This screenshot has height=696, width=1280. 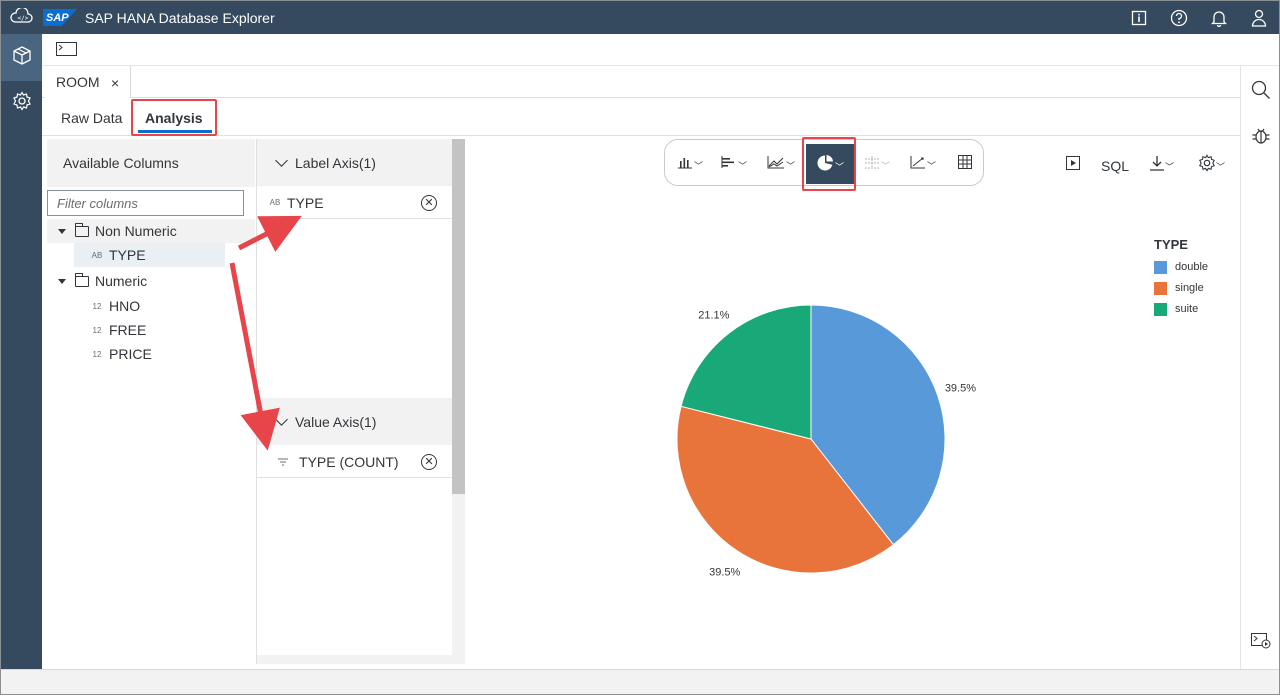 I want to click on view-tabs: Raw Data Analysis, so click(x=641, y=117).